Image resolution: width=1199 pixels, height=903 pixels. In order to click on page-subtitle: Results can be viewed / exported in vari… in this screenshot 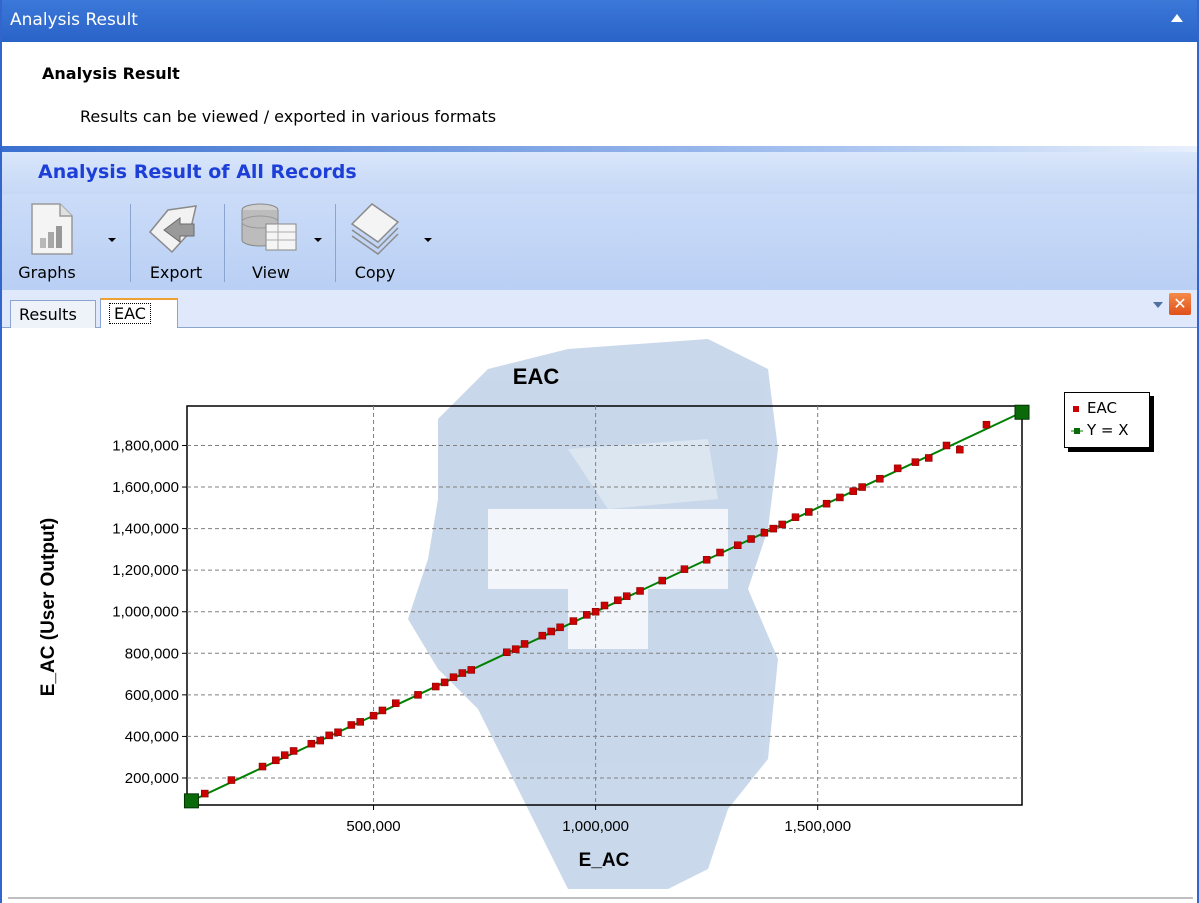, I will do `click(288, 116)`.